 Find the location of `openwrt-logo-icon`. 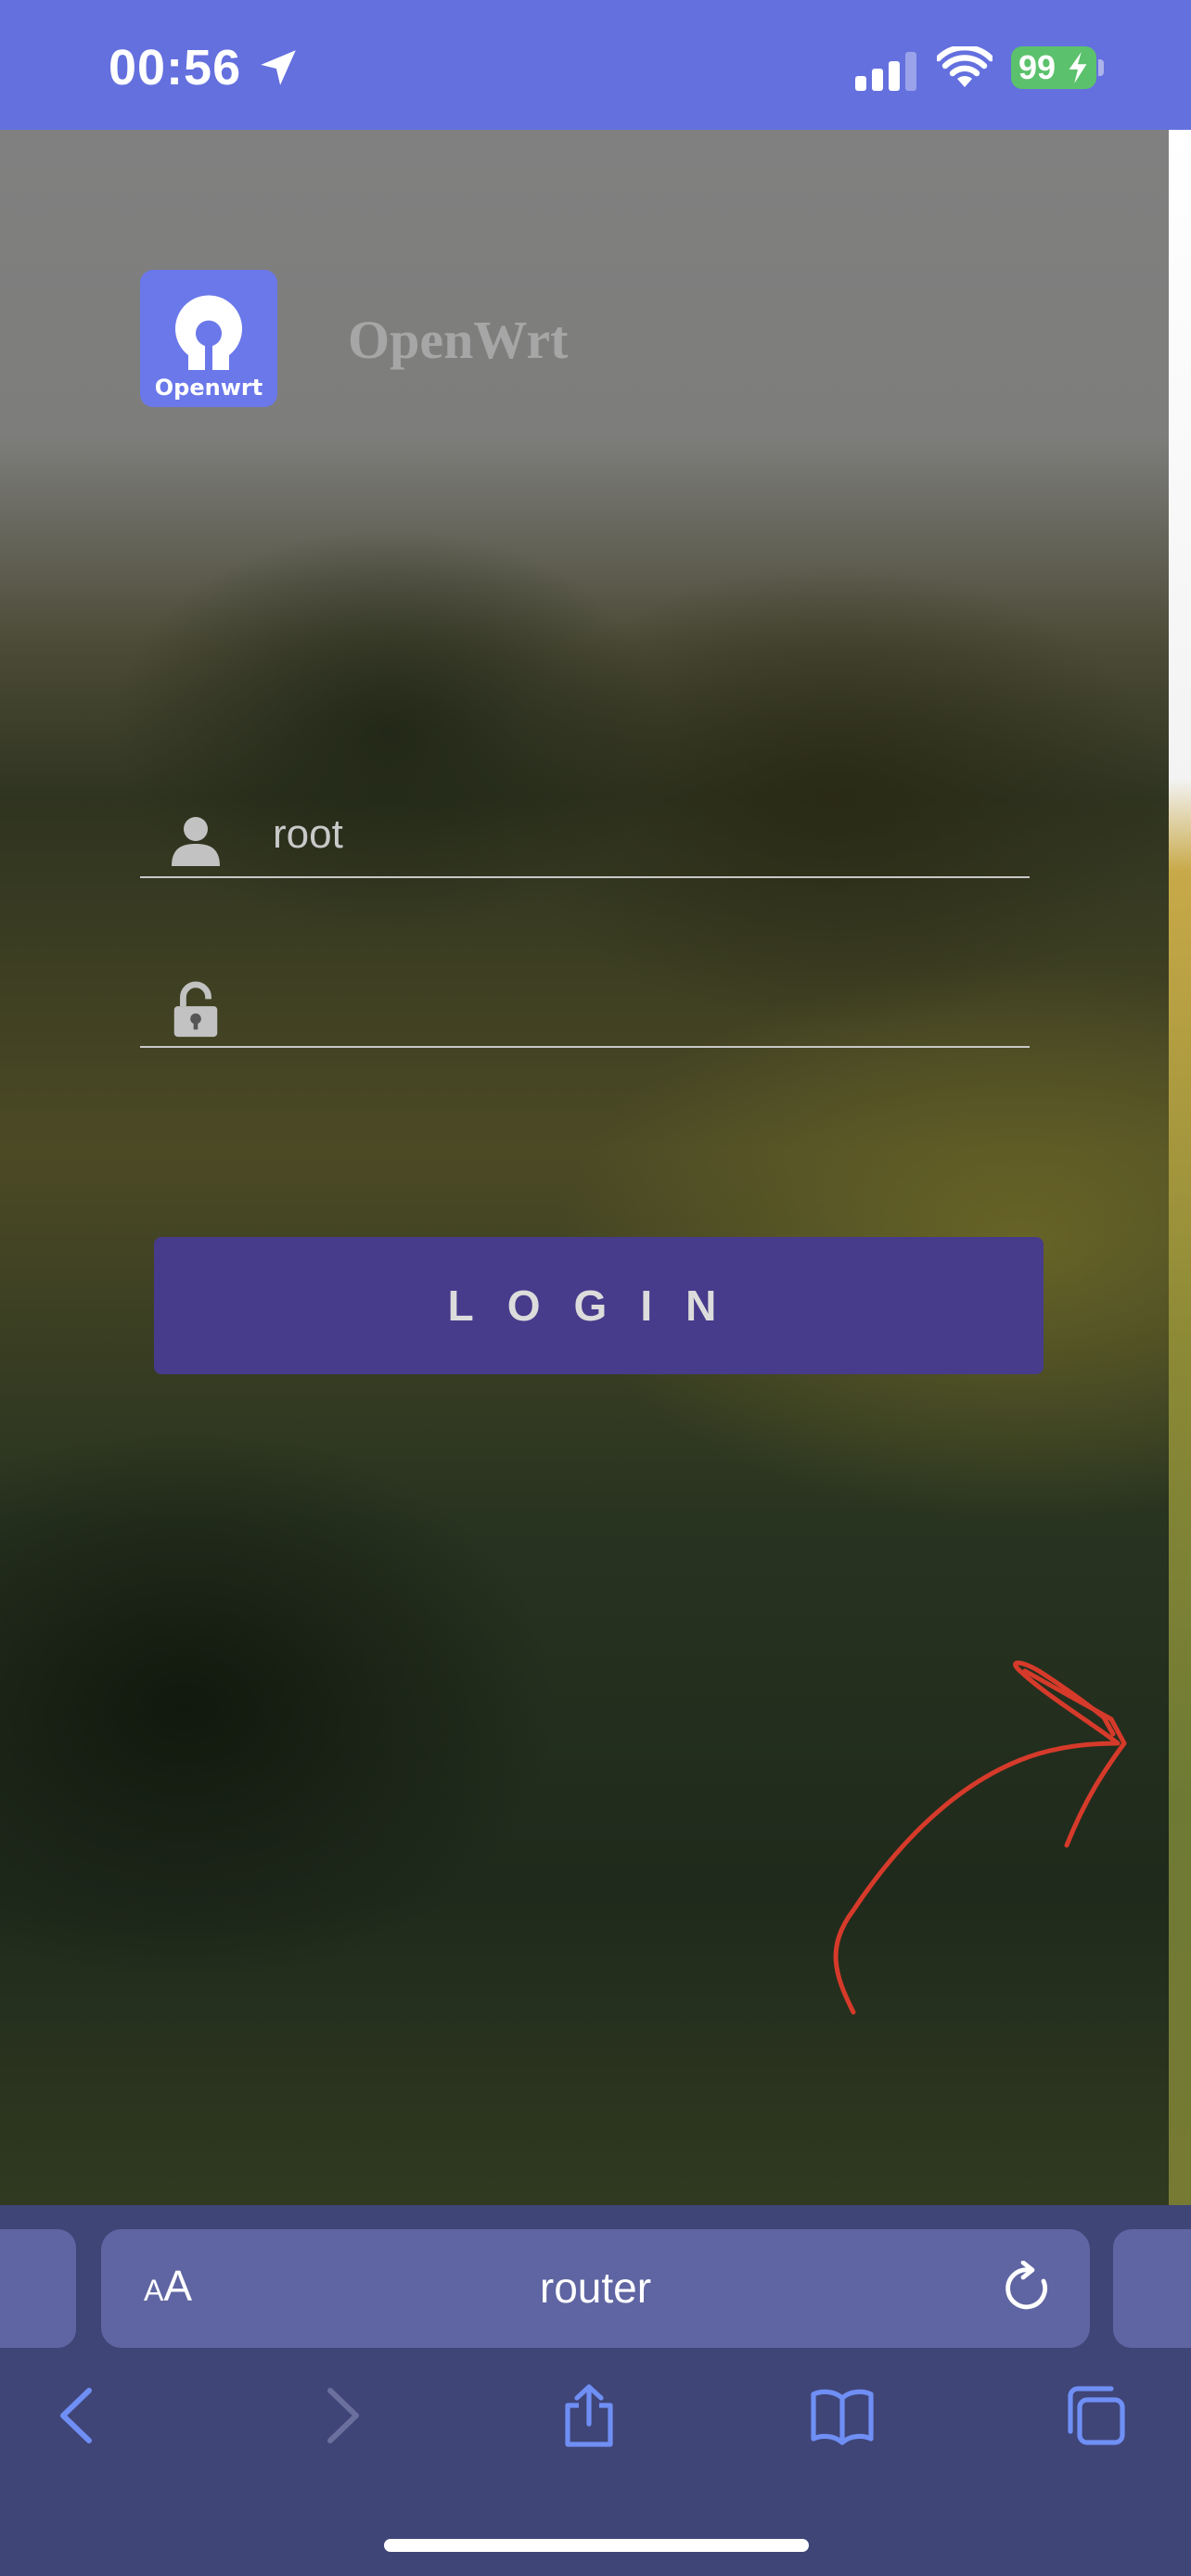

openwrt-logo-icon is located at coordinates (209, 333).